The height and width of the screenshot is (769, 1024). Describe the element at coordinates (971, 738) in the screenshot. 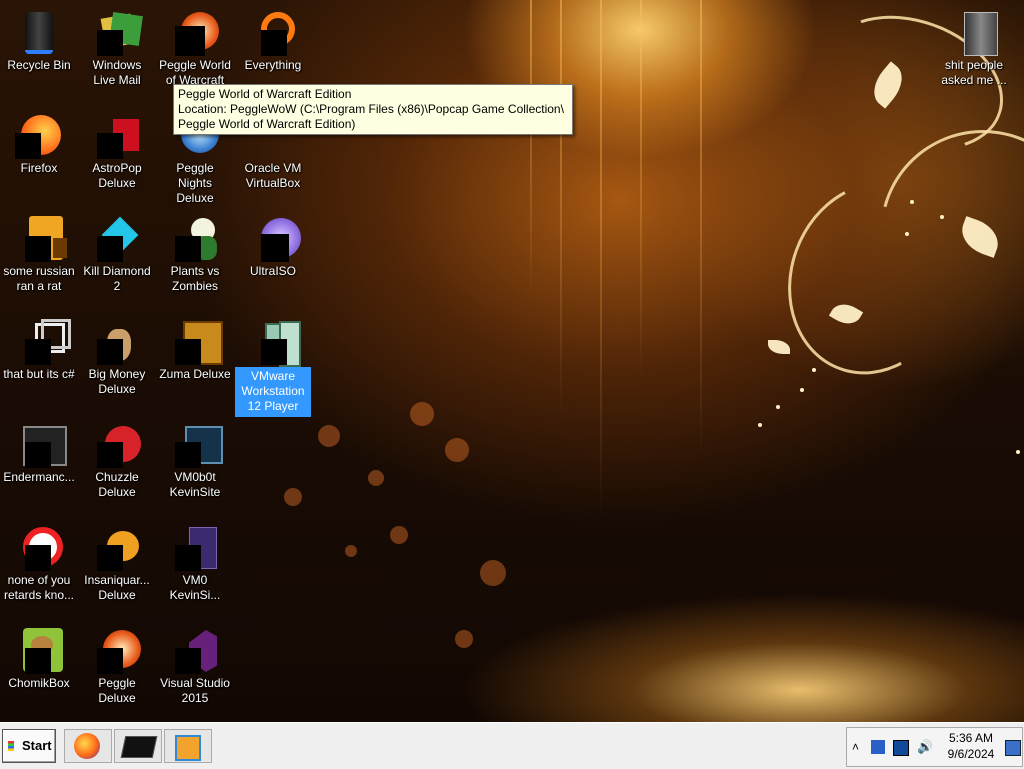

I see `clock-time: 5:36 AM` at that location.